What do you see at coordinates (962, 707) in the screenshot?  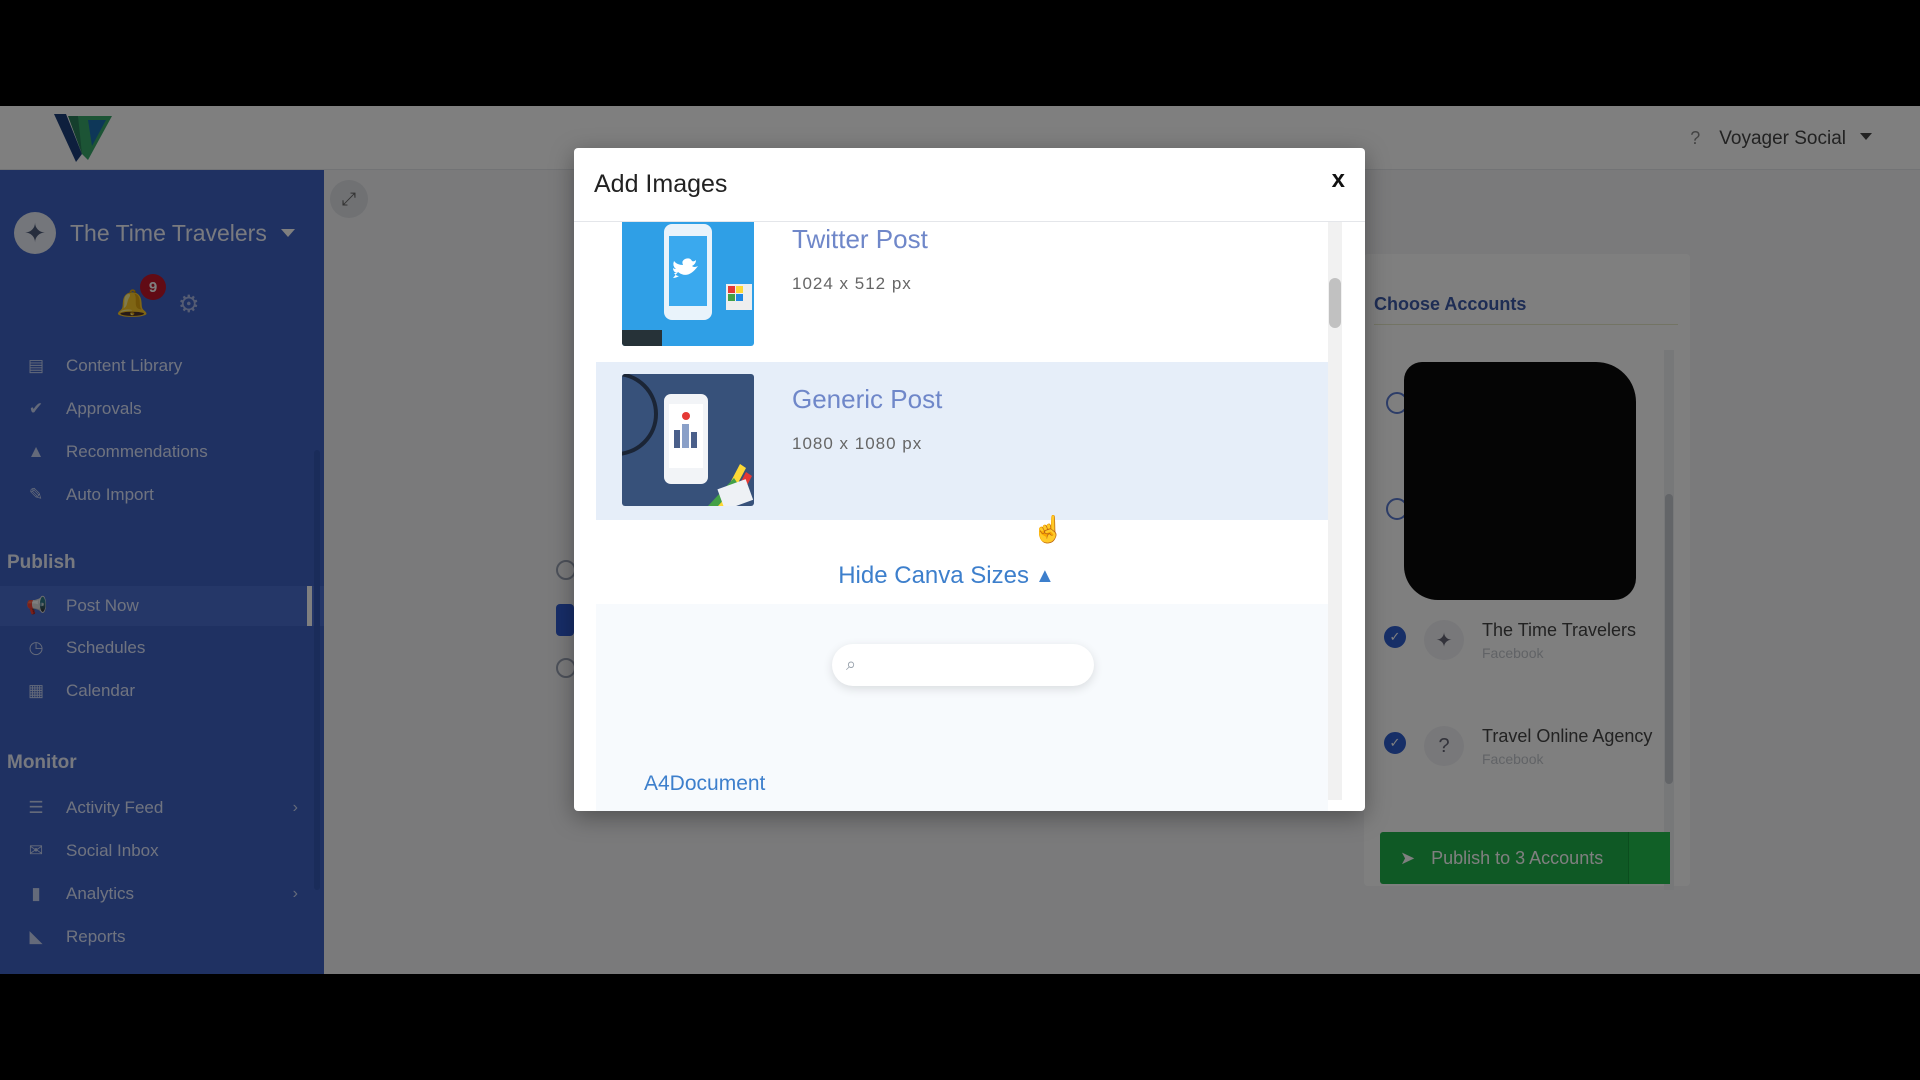 I see `canva-section: ⌕ A4Document` at bounding box center [962, 707].